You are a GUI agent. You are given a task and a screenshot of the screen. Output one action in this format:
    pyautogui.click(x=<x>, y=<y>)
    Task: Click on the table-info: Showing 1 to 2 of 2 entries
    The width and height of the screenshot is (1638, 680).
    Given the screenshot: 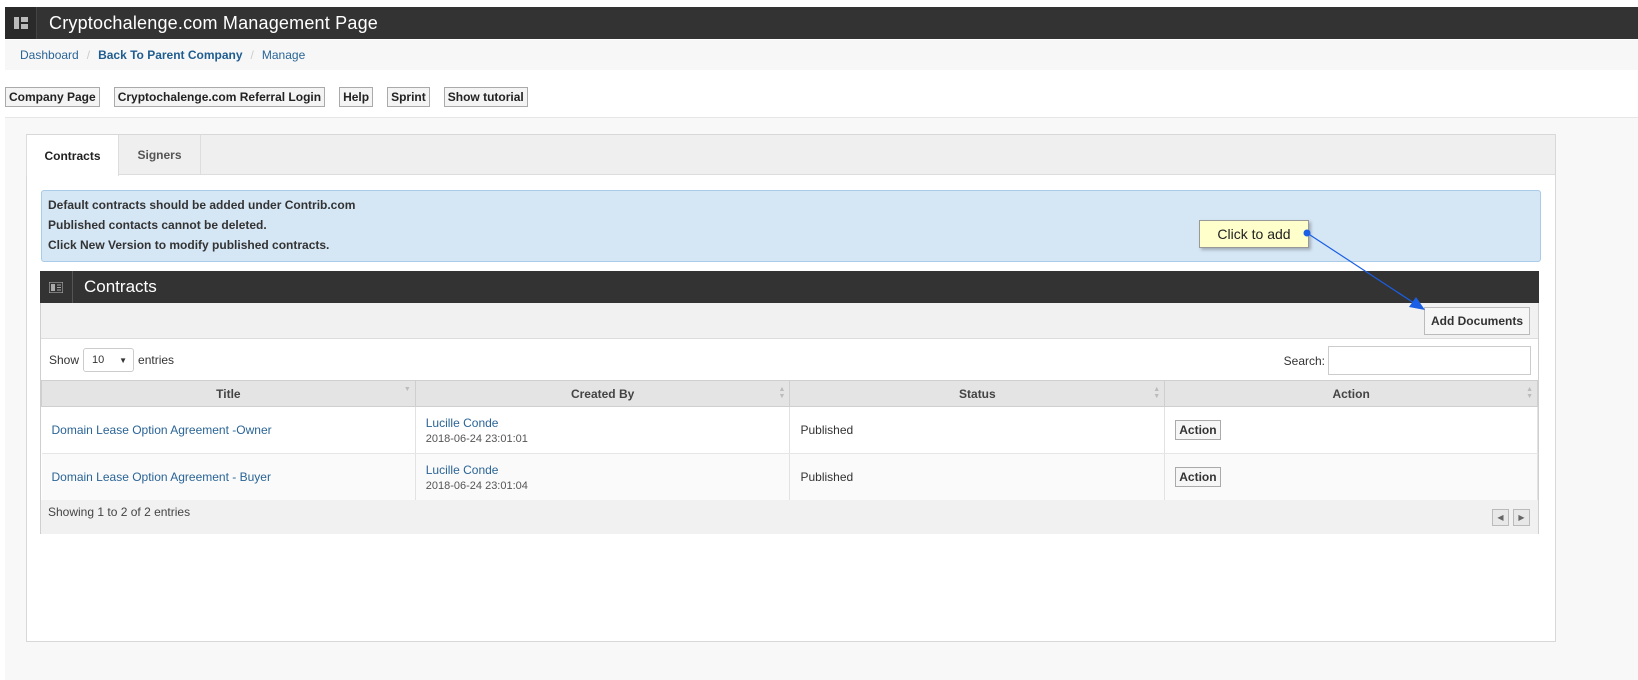 What is the action you would take?
    pyautogui.click(x=119, y=512)
    